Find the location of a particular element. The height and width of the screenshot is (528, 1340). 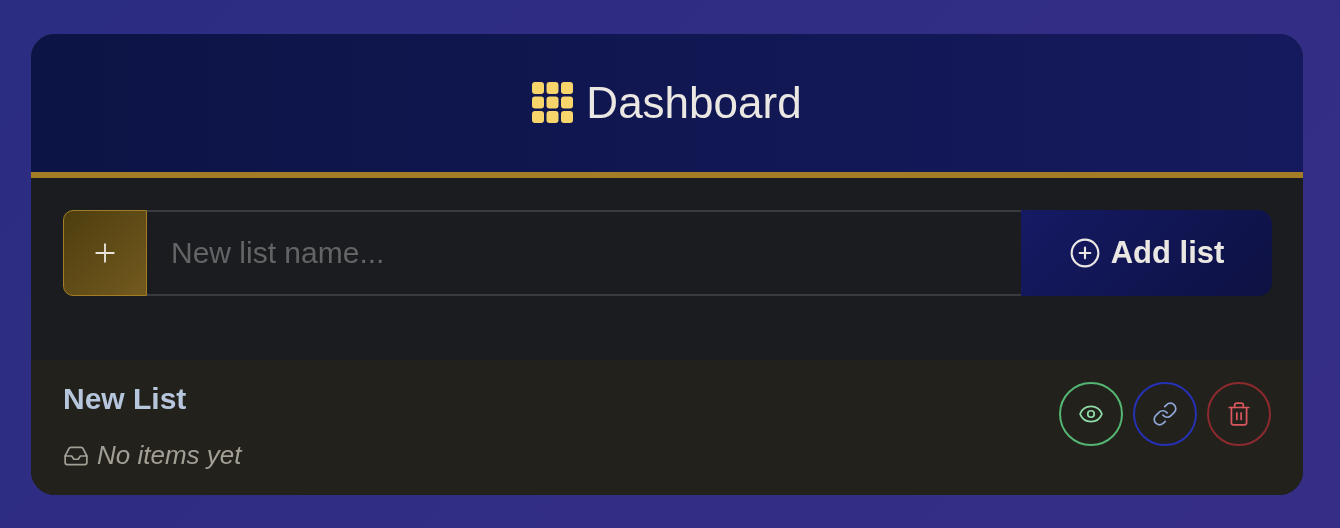

list-name: New List is located at coordinates (125, 399).